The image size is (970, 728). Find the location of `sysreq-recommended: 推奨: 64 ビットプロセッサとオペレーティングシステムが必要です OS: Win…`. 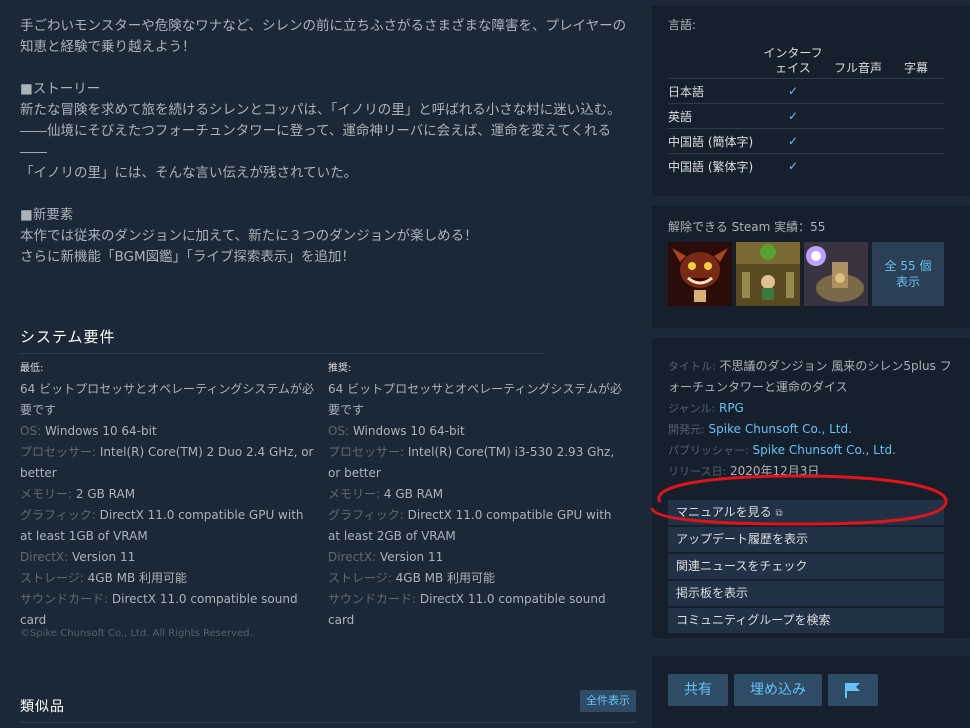

sysreq-recommended: 推奨: 64 ビットプロセッサとオペレーティングシステムが必要です OS: Win… is located at coordinates (476, 496).